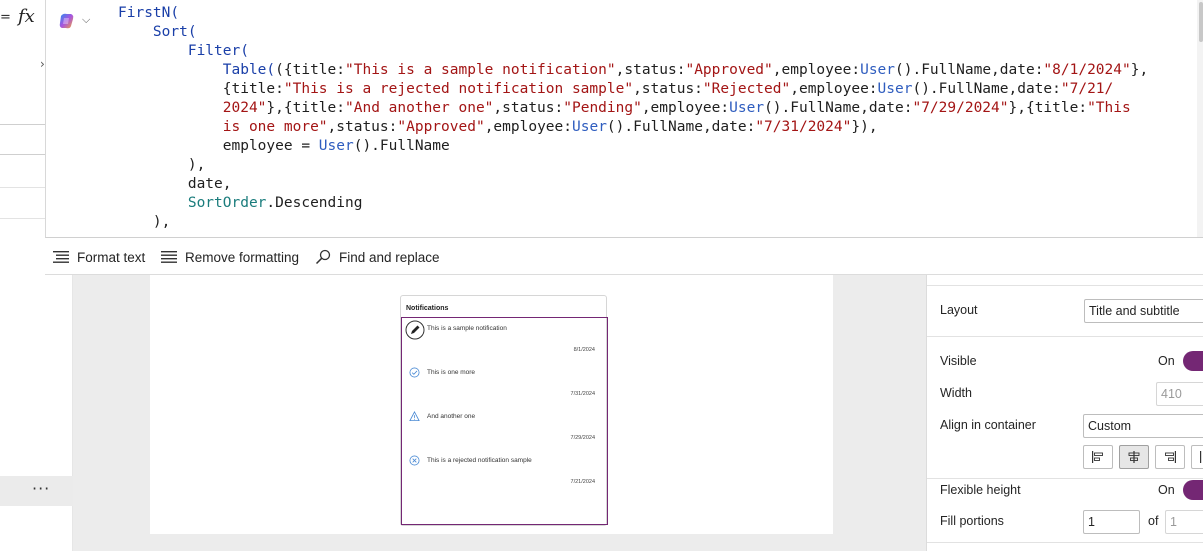  Describe the element at coordinates (479, 460) in the screenshot. I see `notification-title: This is a rejected notification sample` at that location.